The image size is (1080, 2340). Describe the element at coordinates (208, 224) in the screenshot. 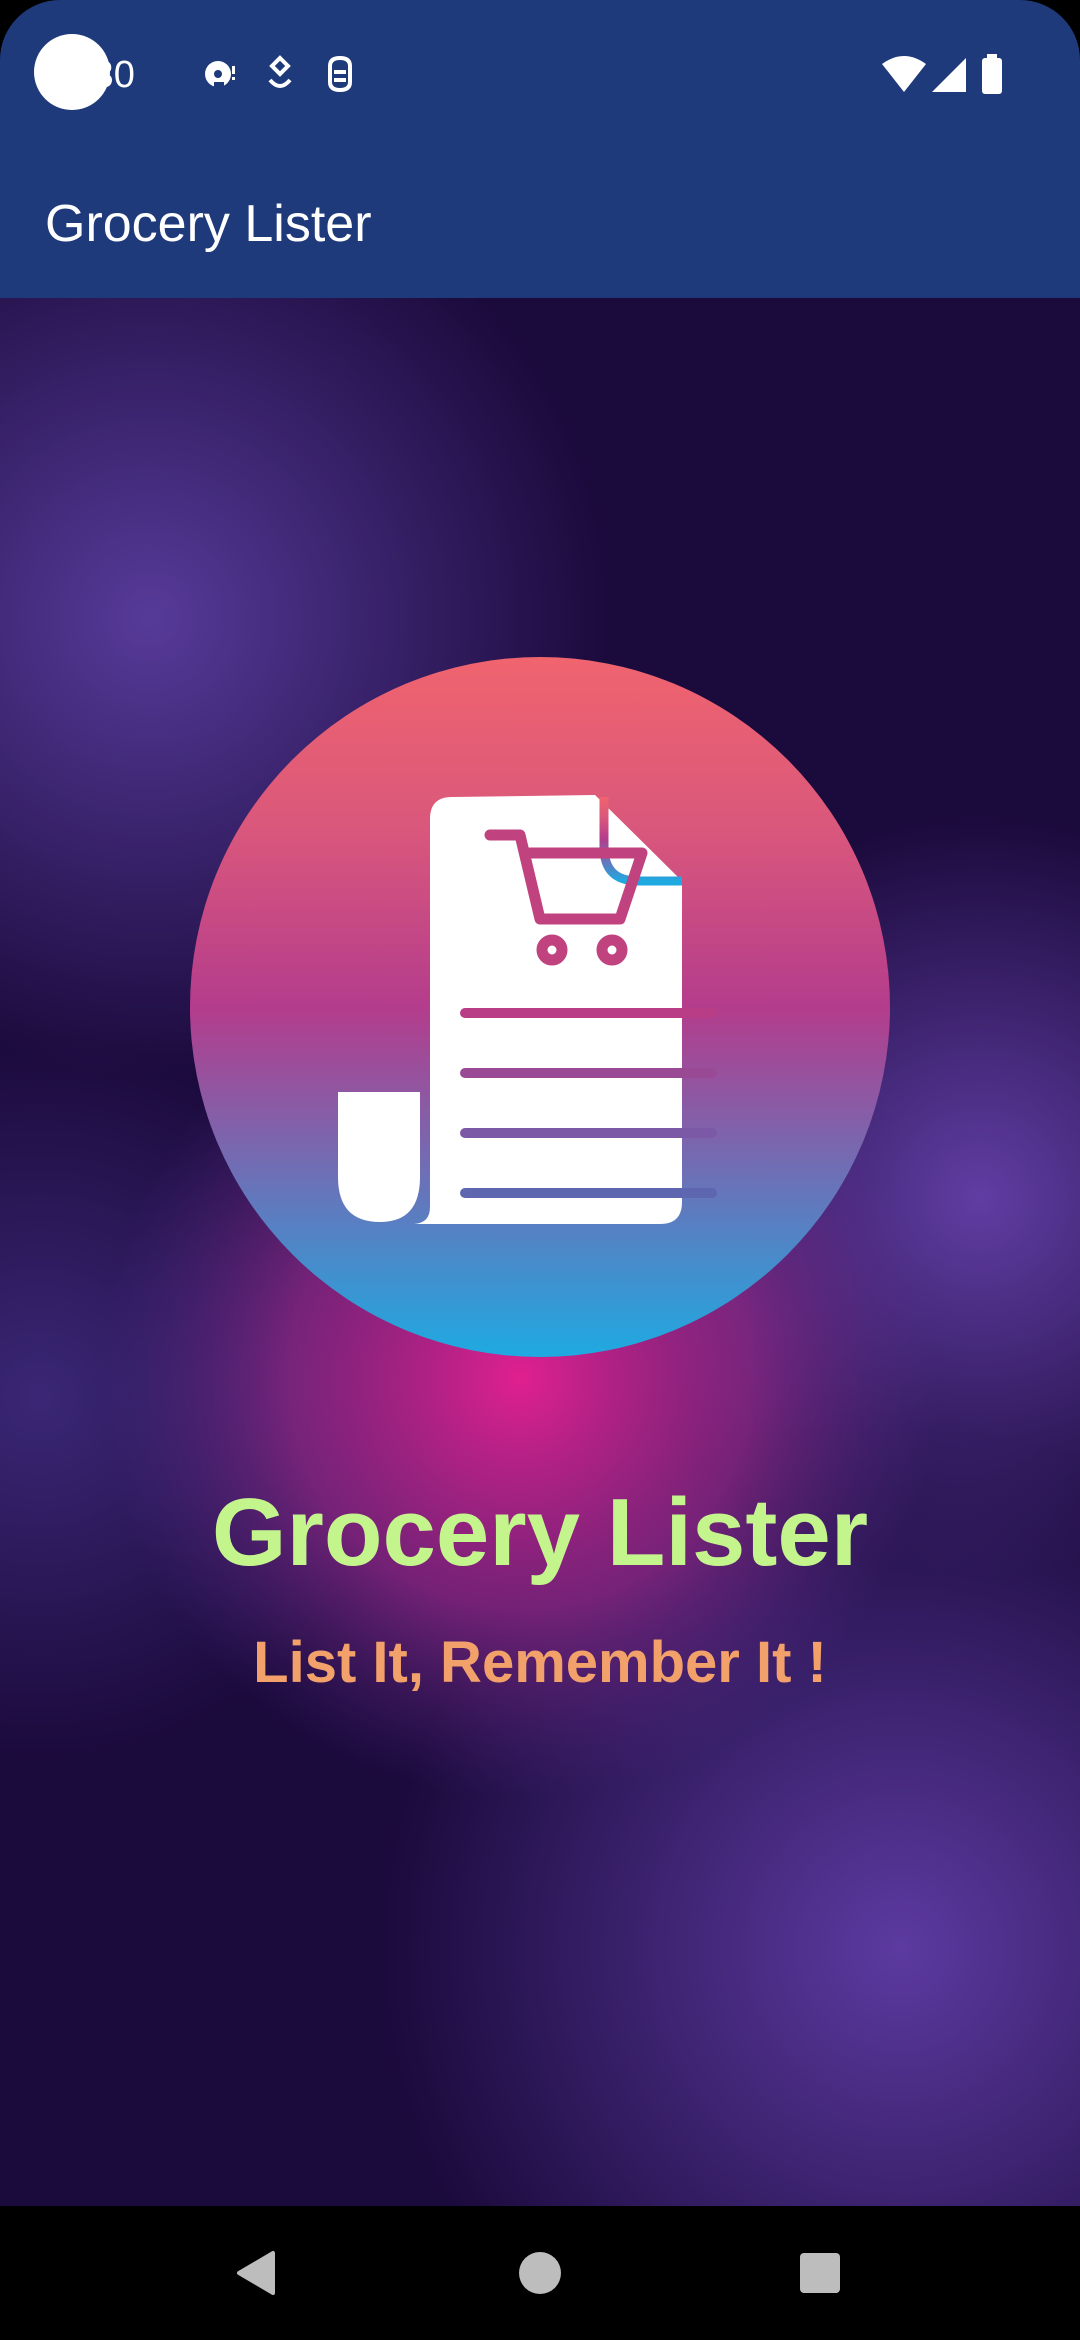

I see `app-bar-title: Grocery Lister` at that location.